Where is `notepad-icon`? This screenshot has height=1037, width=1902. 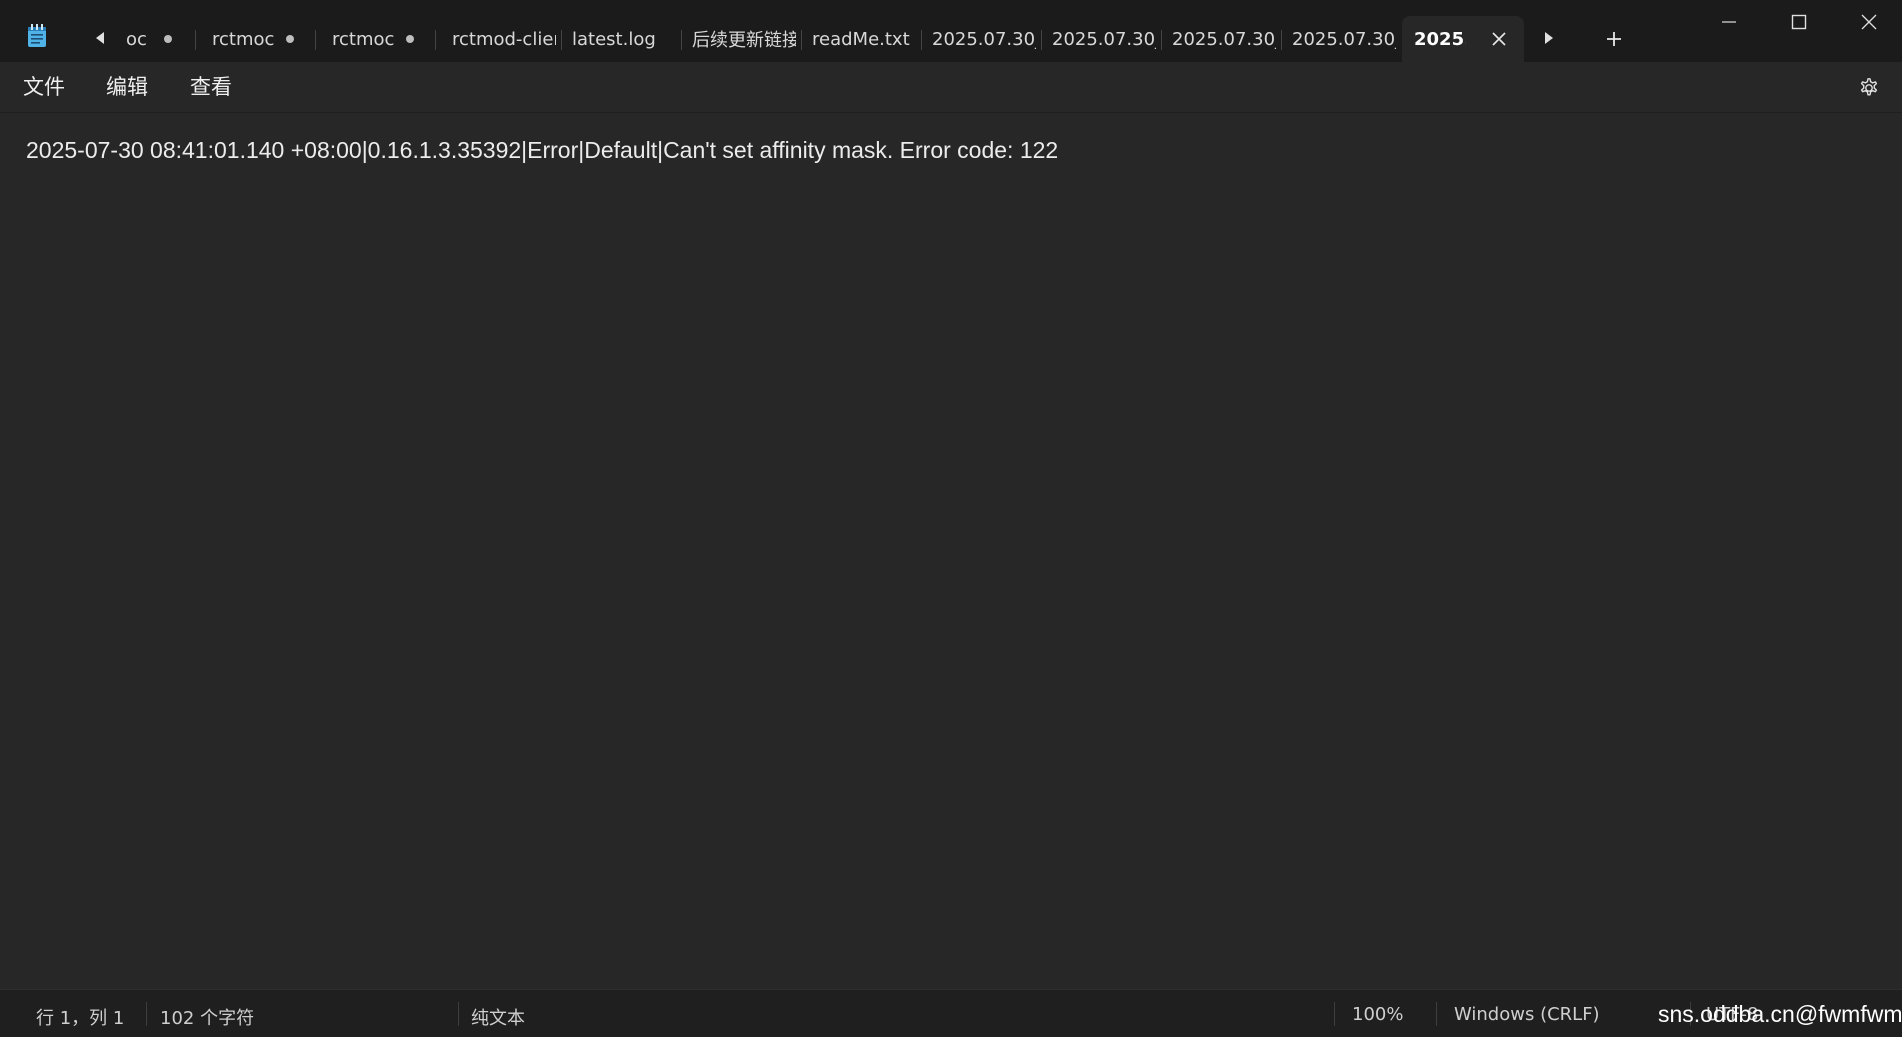
notepad-icon is located at coordinates (37, 36).